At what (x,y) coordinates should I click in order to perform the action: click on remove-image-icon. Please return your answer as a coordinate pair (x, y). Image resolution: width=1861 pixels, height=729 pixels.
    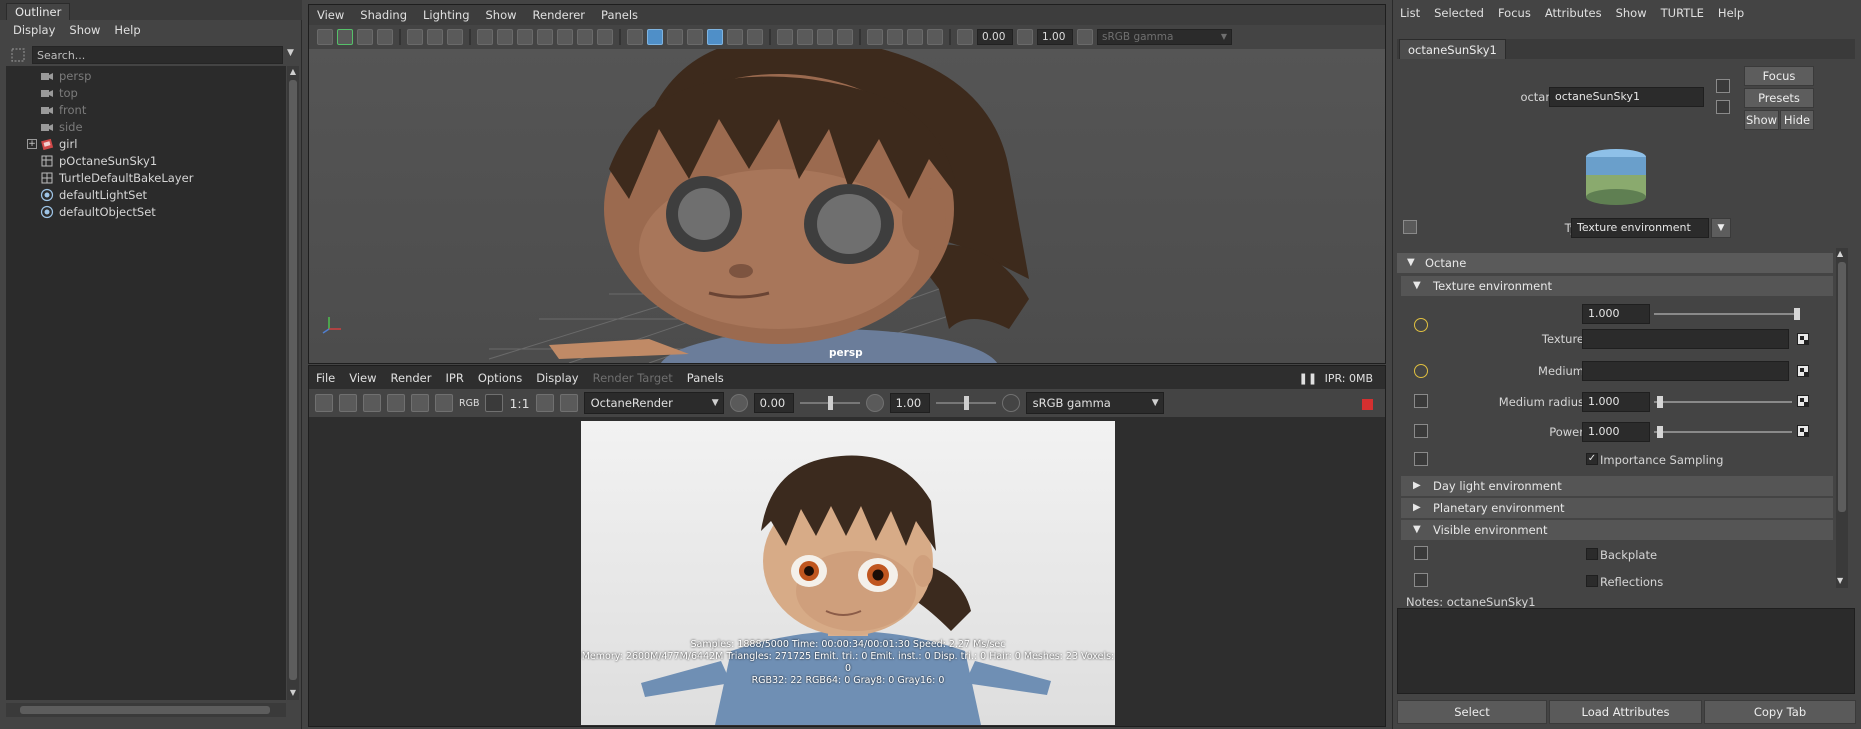
    Looking at the image, I should click on (568, 403).